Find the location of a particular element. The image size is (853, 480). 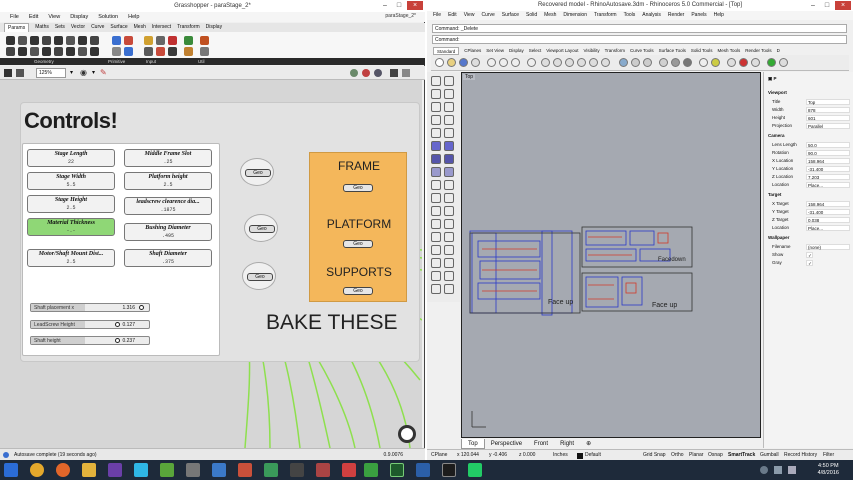

grasshopper-task-icon is located at coordinates (371, 470).